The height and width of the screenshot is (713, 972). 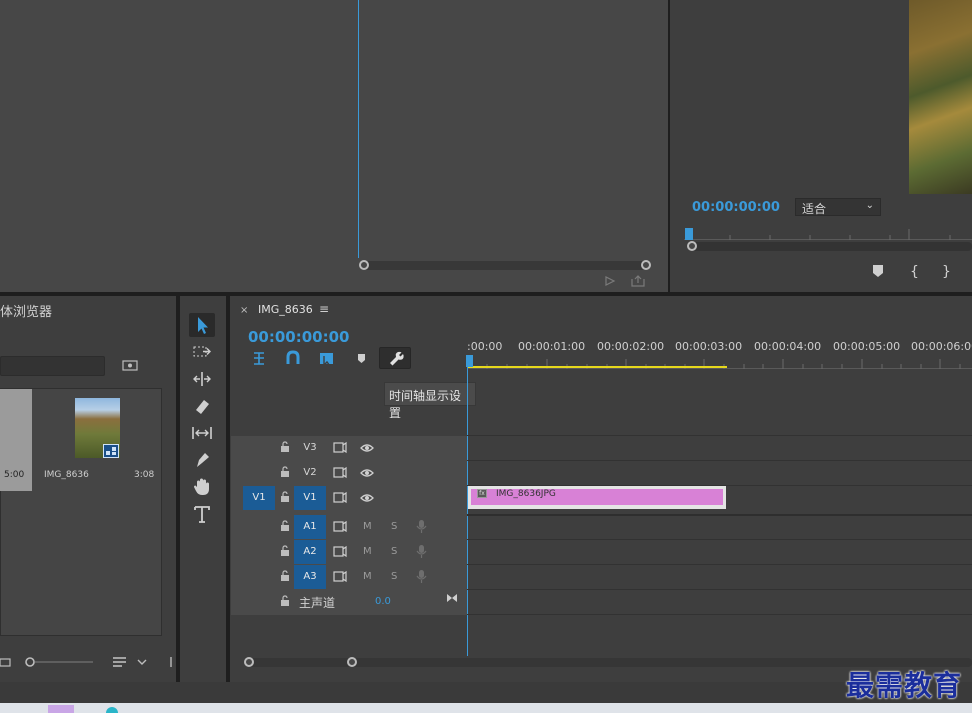 I want to click on pen-tool-icon, so click(x=202, y=460).